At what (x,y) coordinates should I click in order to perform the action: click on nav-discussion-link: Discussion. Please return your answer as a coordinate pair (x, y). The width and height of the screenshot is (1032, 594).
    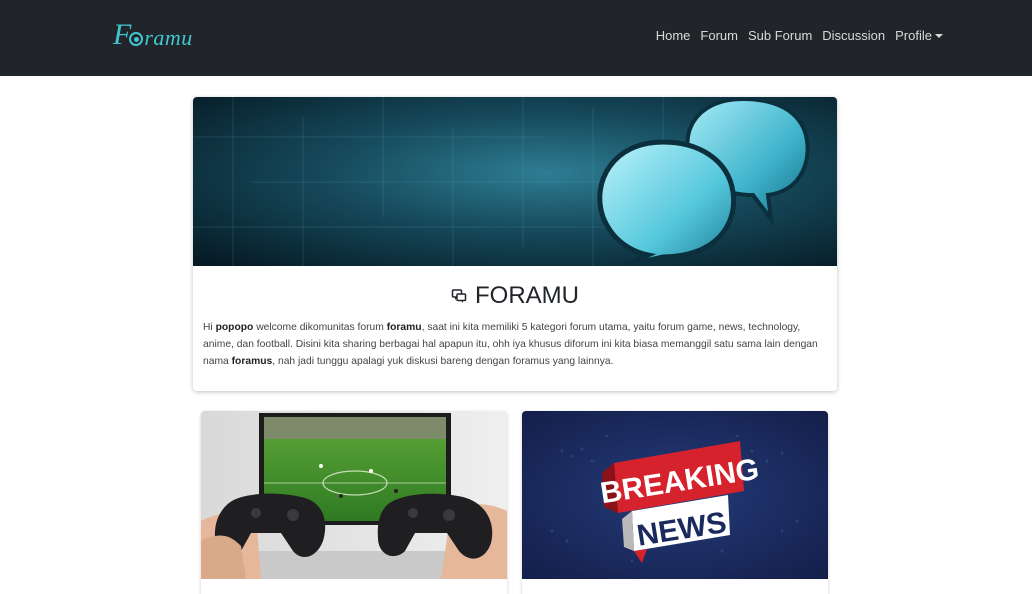
    Looking at the image, I should click on (853, 35).